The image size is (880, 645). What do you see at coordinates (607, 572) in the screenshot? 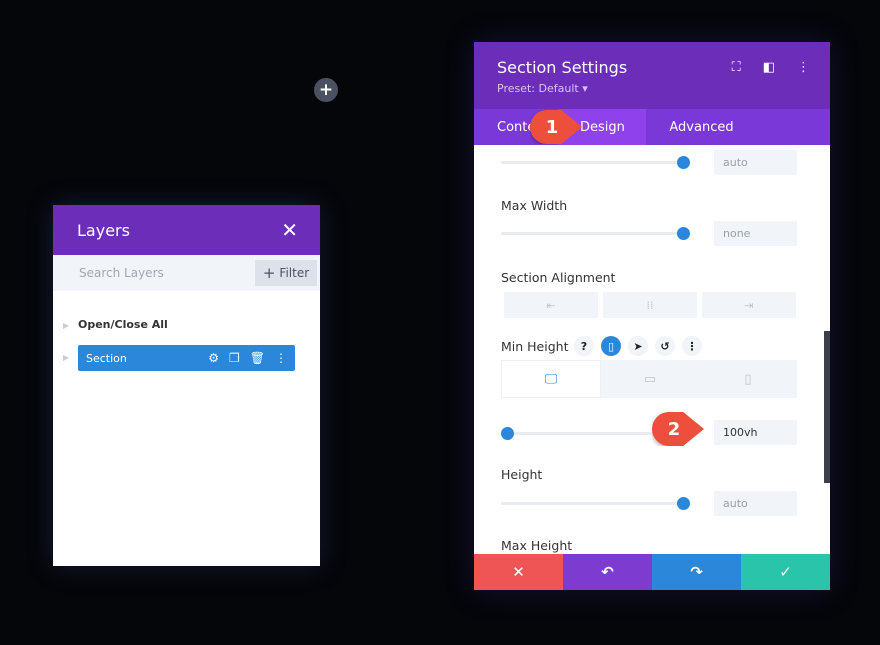
I see `undo-button: ↶` at bounding box center [607, 572].